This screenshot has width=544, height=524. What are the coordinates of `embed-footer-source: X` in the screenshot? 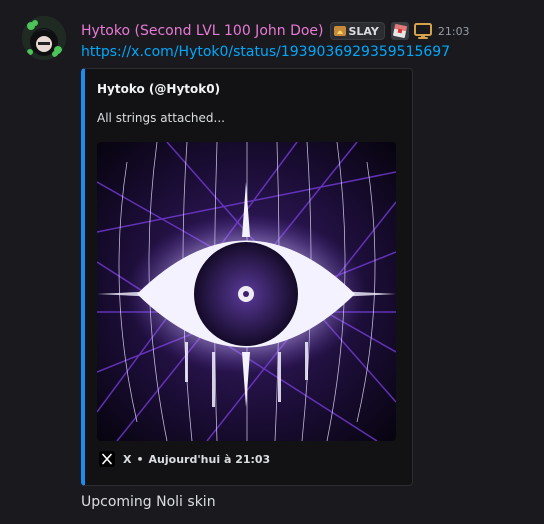 It's located at (127, 459).